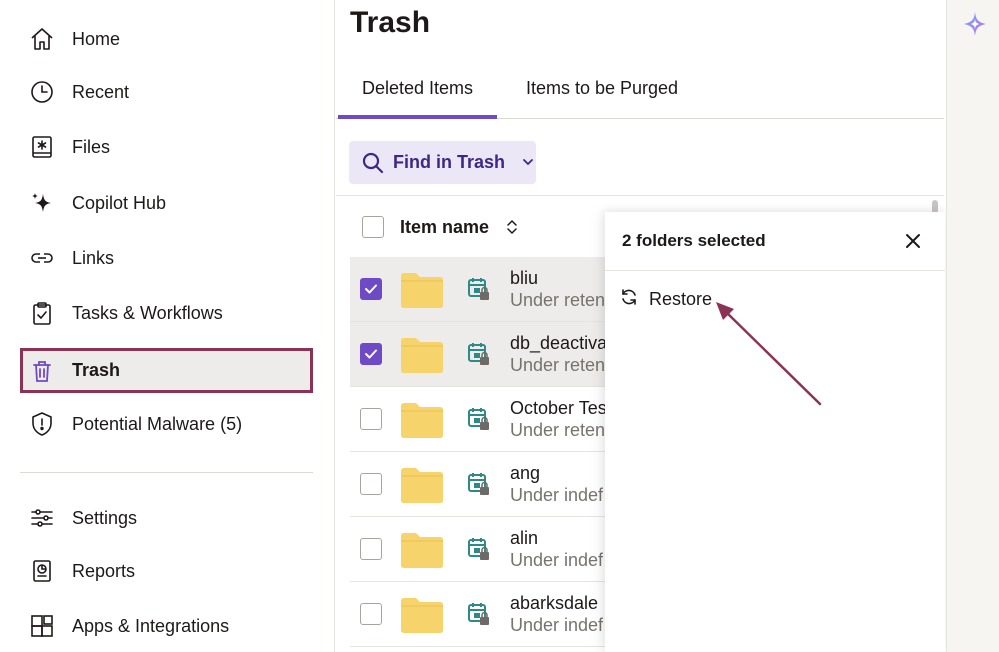 The width and height of the screenshot is (999, 652). I want to click on sidebar-item-label: Trash, so click(96, 370).